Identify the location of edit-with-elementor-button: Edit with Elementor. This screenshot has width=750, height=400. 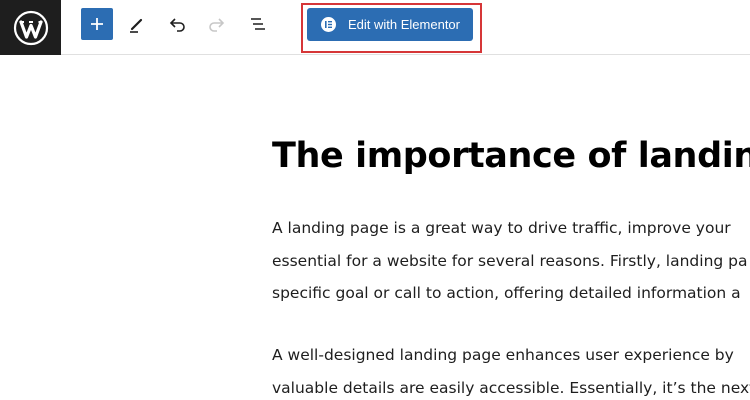
(390, 24).